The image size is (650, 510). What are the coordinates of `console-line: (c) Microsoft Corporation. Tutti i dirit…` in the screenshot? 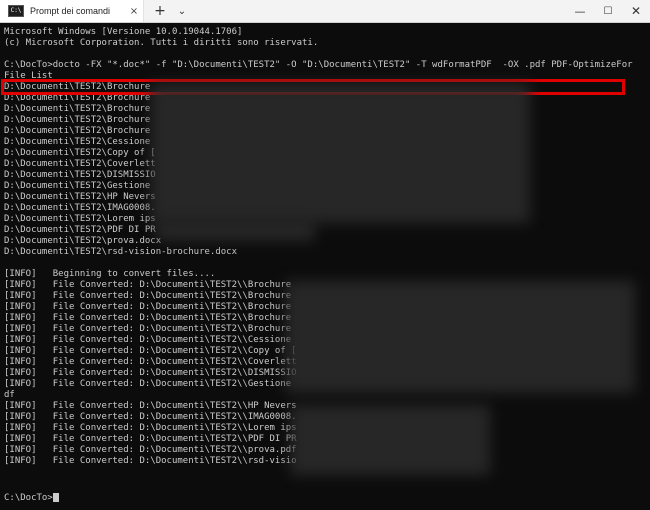 It's located at (161, 43).